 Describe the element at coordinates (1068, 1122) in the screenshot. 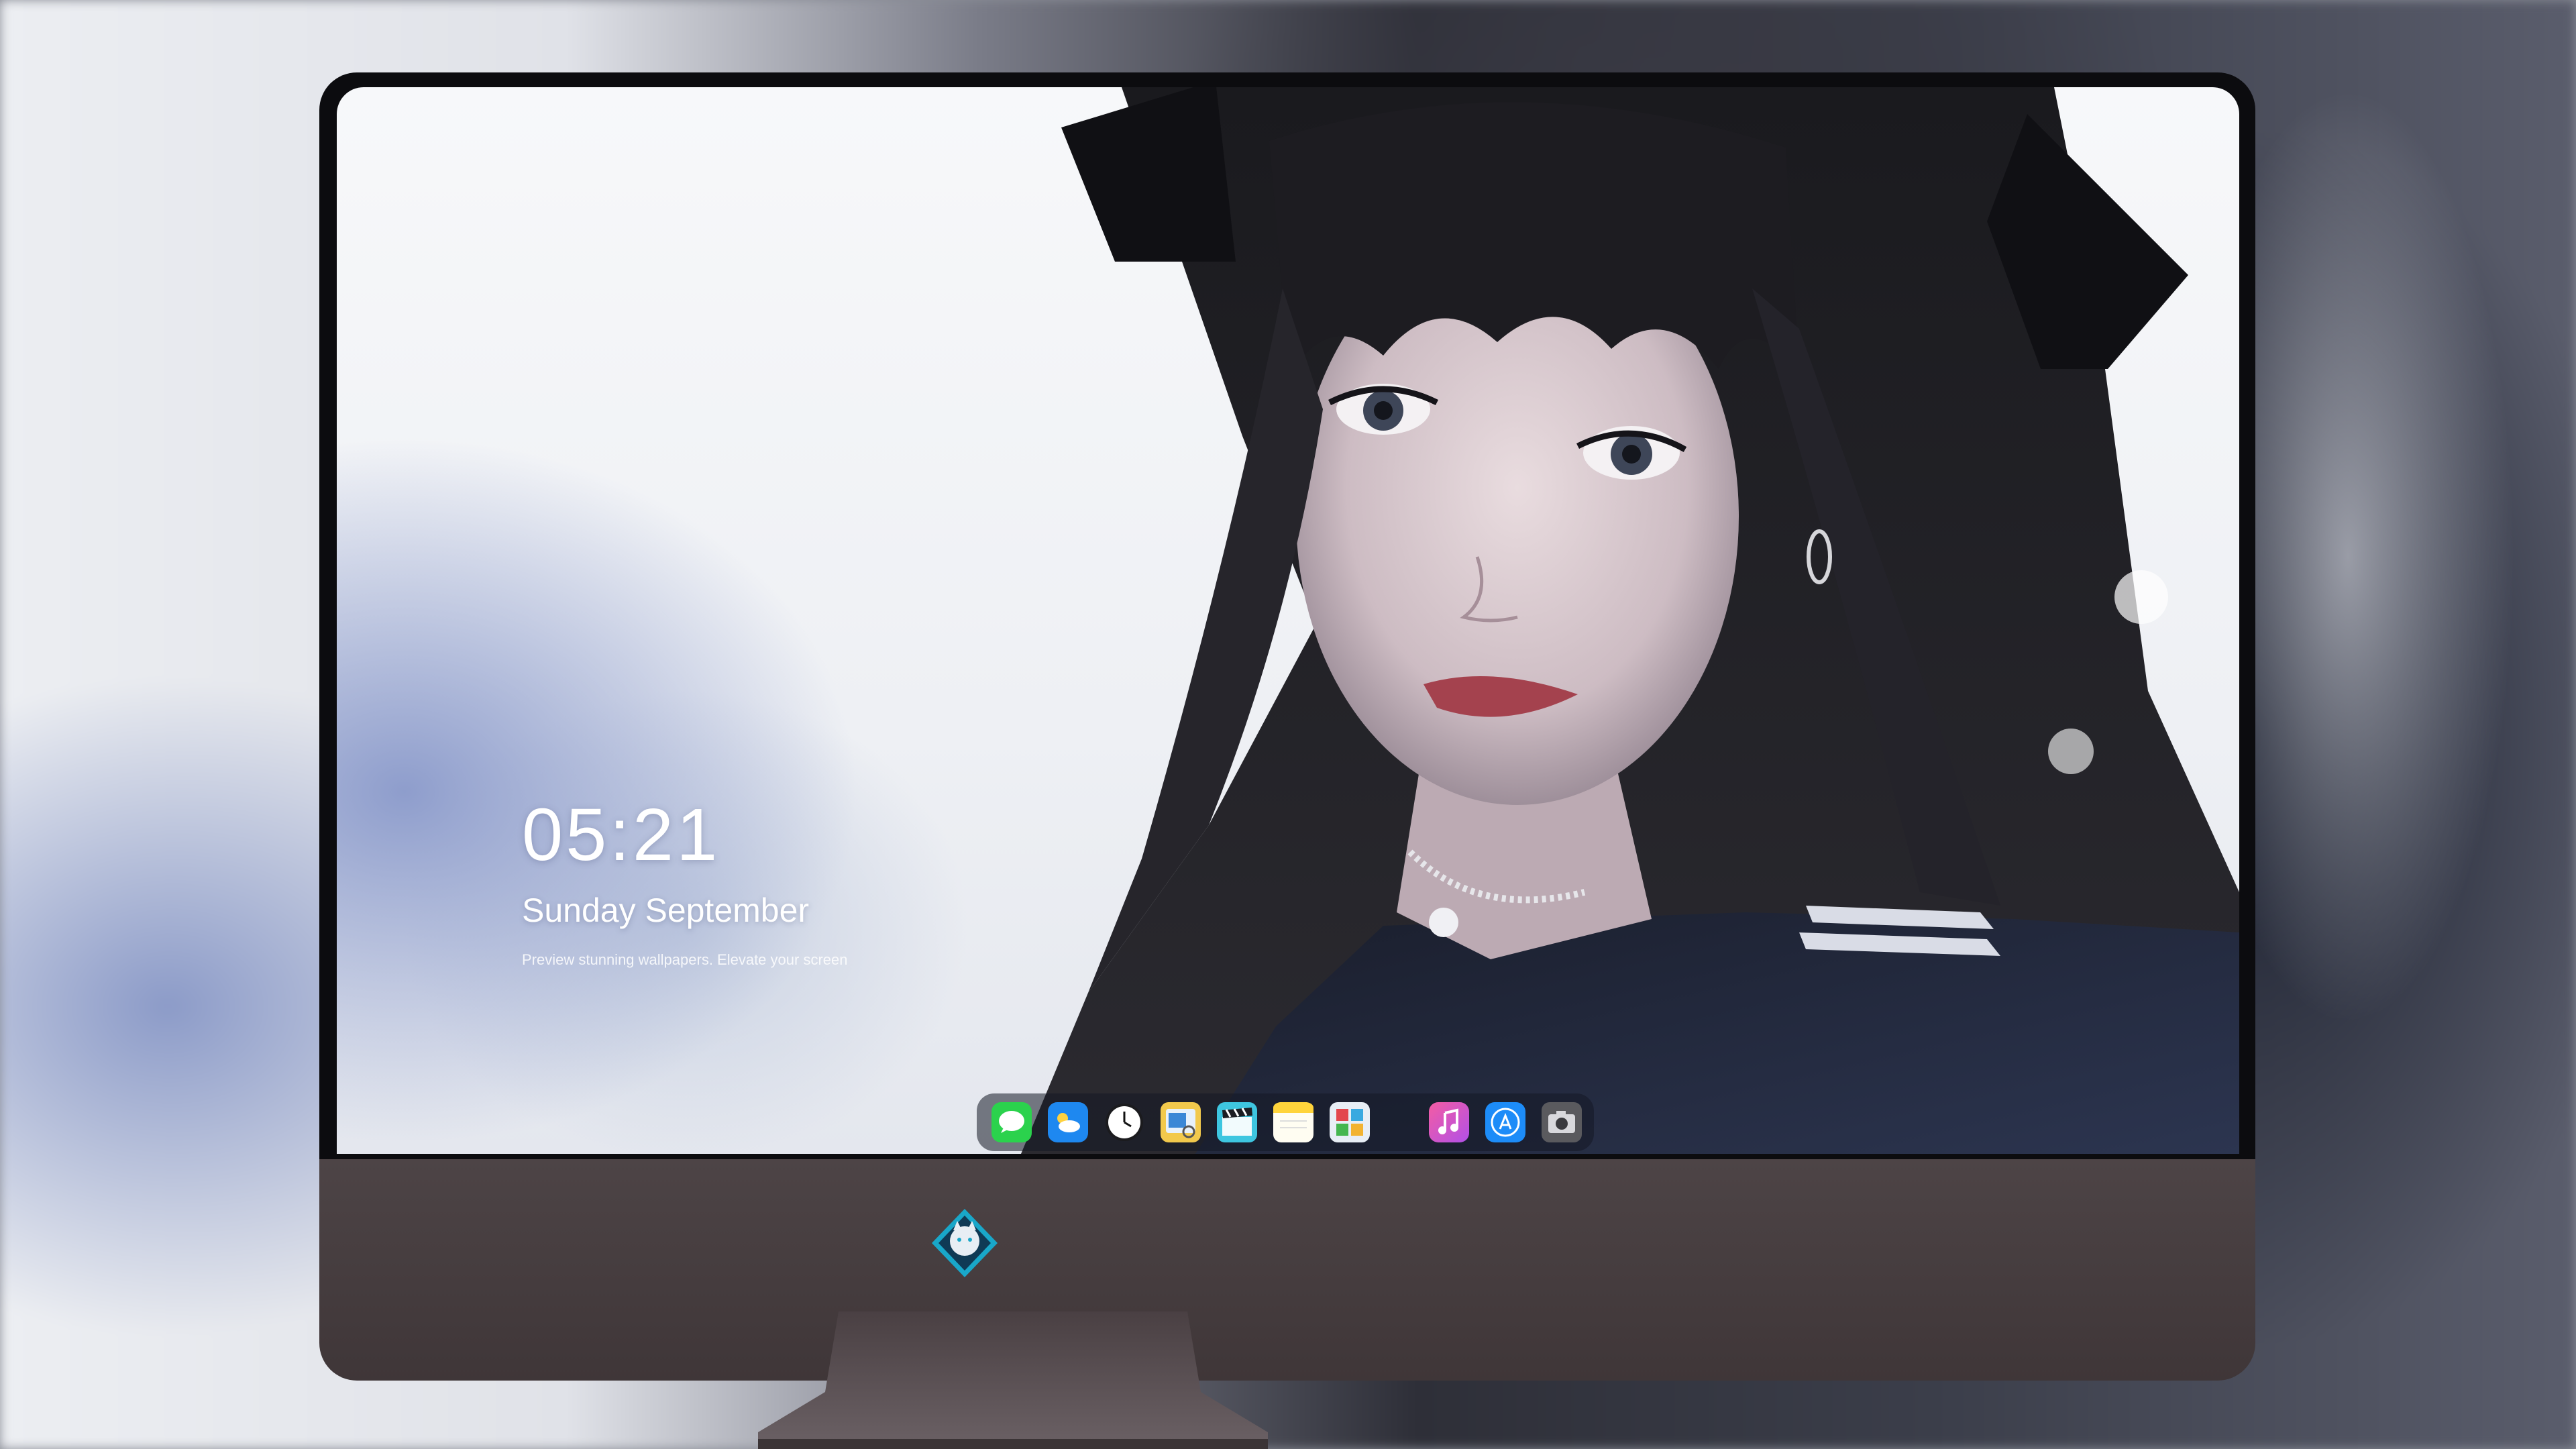

I see `weather-icon` at that location.